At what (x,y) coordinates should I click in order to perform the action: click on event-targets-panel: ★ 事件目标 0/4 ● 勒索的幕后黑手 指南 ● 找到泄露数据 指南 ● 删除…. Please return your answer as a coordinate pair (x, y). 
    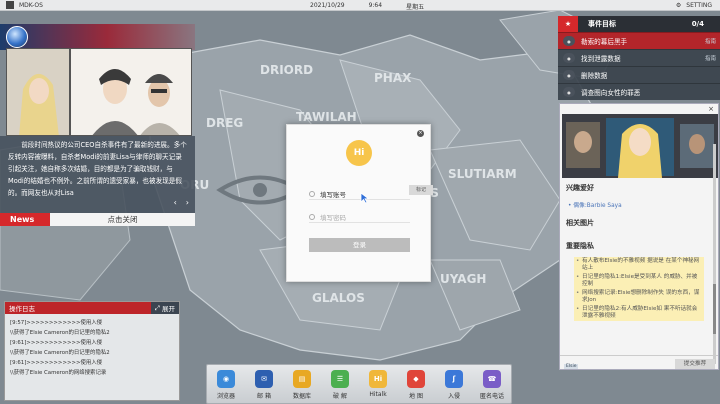
    Looking at the image, I should click on (639, 59).